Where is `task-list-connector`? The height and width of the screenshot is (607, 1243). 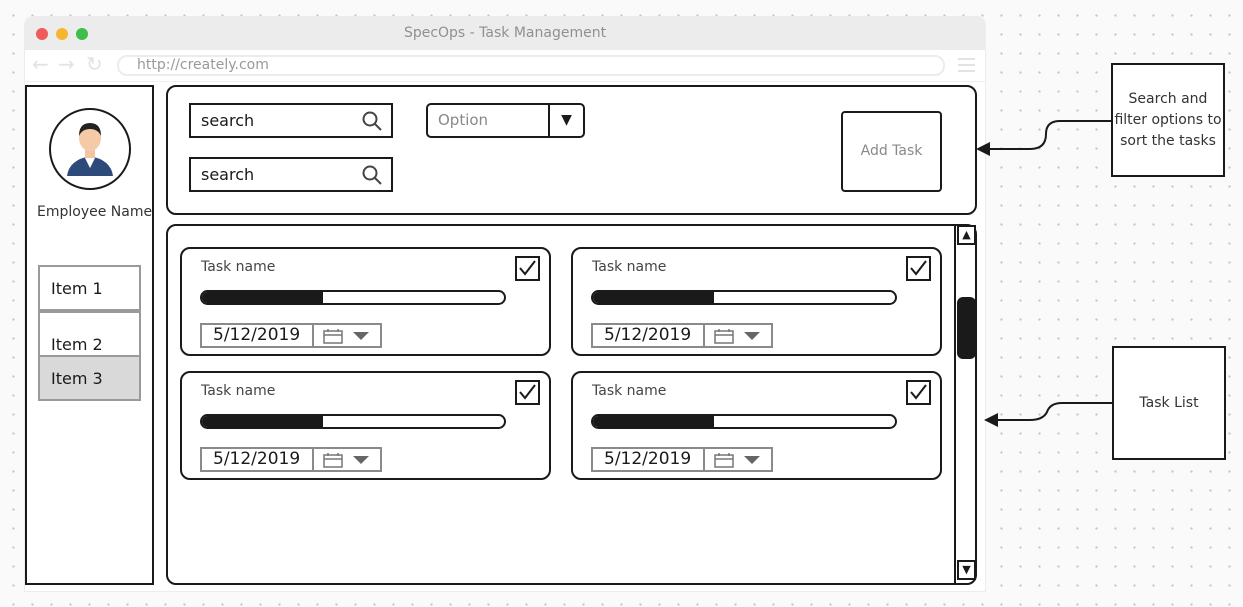 task-list-connector is located at coordinates (1055, 411).